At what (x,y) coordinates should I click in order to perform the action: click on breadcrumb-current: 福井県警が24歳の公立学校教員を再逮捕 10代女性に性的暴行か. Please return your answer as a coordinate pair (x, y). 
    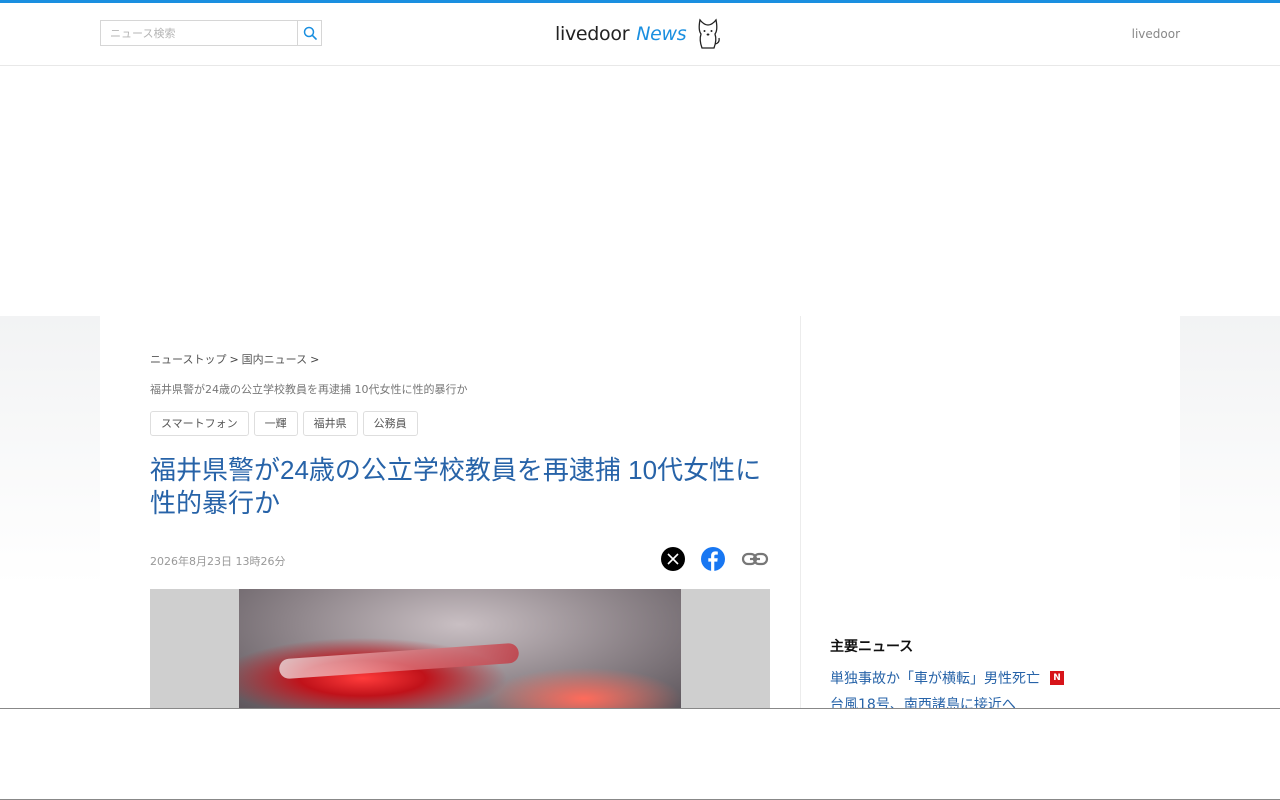
    Looking at the image, I should click on (309, 389).